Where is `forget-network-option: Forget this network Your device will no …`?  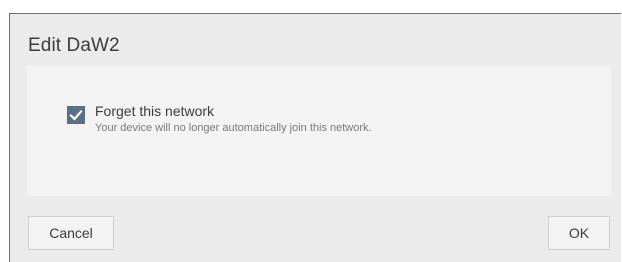
forget-network-option: Forget this network Your device will no … is located at coordinates (219, 119).